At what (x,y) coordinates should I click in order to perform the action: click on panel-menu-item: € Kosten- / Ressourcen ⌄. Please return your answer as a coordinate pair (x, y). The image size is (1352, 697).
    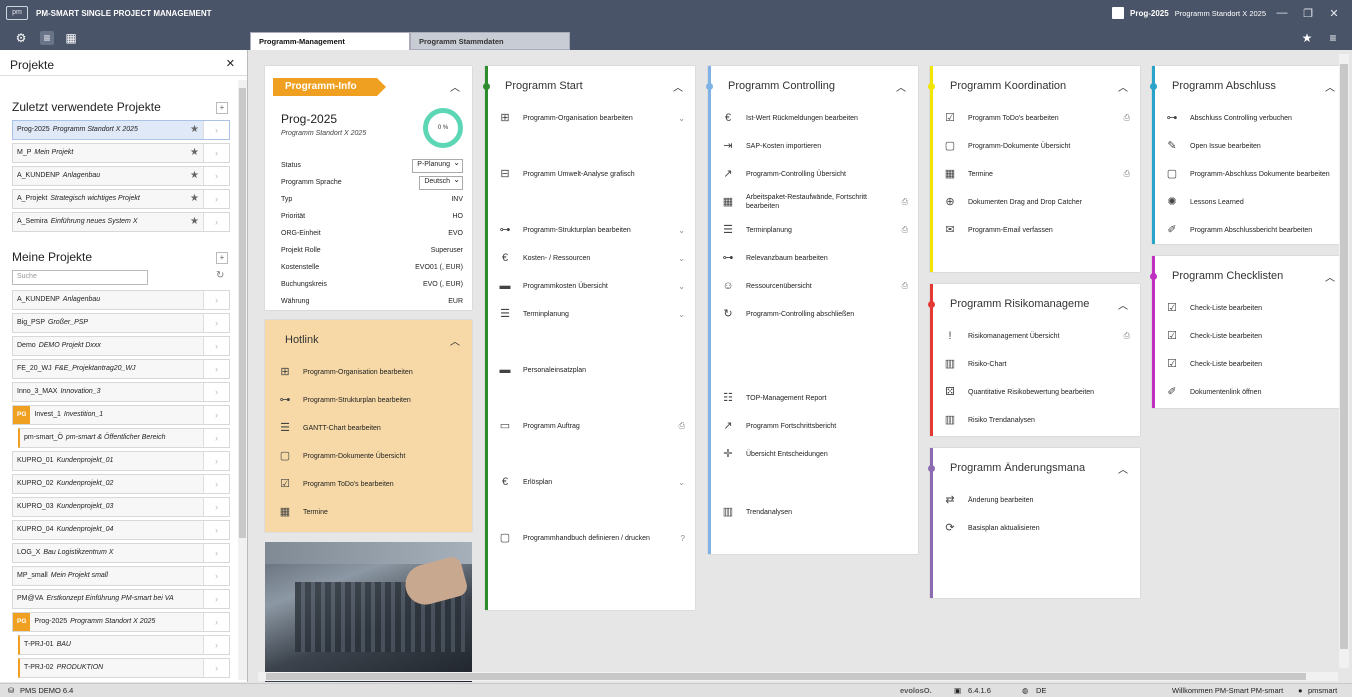
    Looking at the image, I should click on (591, 258).